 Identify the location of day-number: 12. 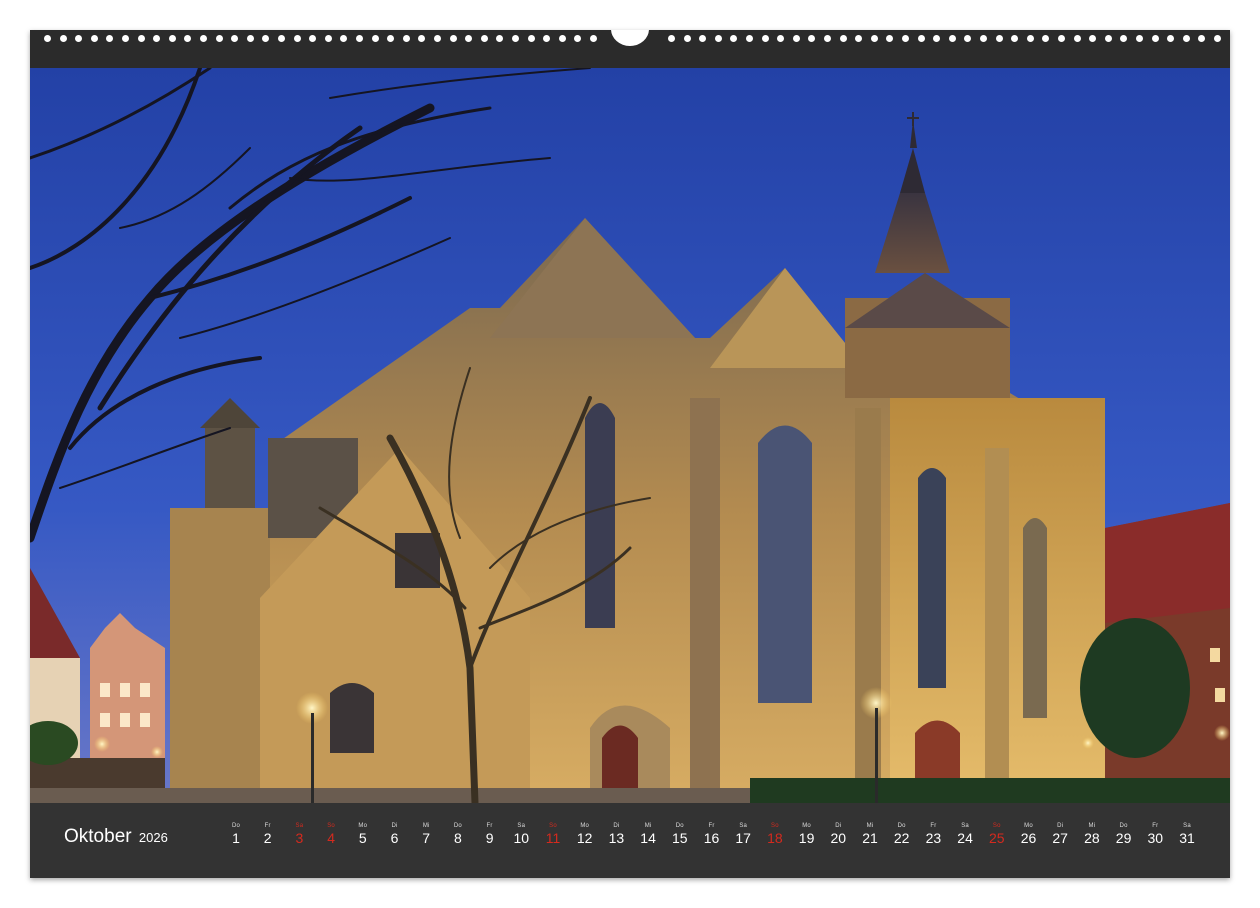
(584, 838).